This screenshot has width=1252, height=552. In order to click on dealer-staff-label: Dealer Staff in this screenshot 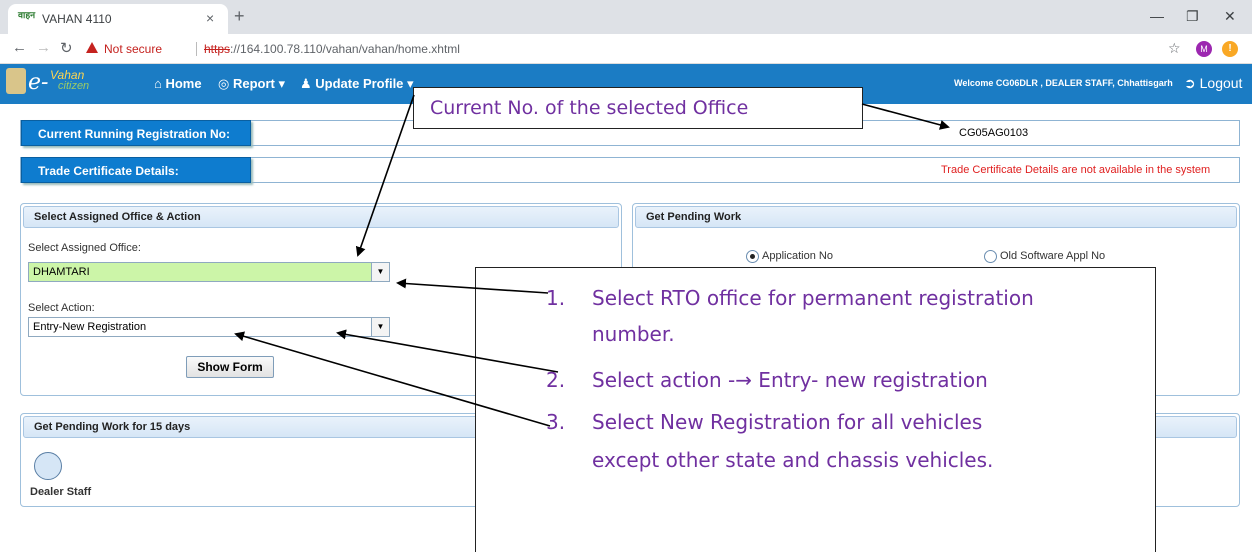, I will do `click(60, 492)`.